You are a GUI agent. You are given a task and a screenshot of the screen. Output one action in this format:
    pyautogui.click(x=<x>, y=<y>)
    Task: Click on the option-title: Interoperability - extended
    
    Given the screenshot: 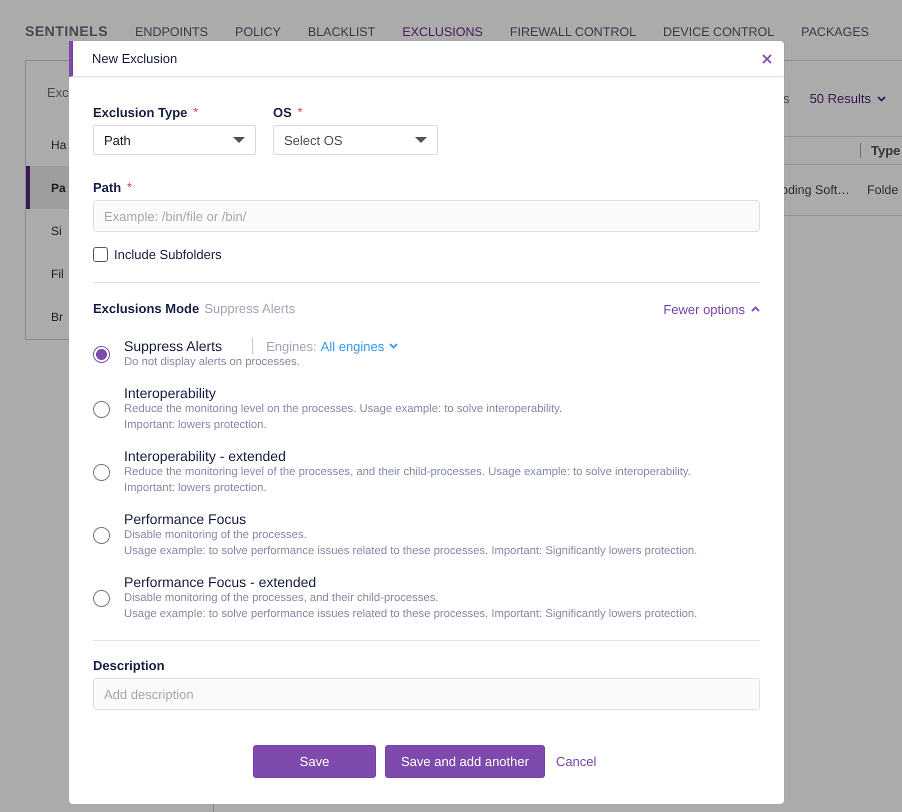 What is the action you would take?
    pyautogui.click(x=205, y=456)
    